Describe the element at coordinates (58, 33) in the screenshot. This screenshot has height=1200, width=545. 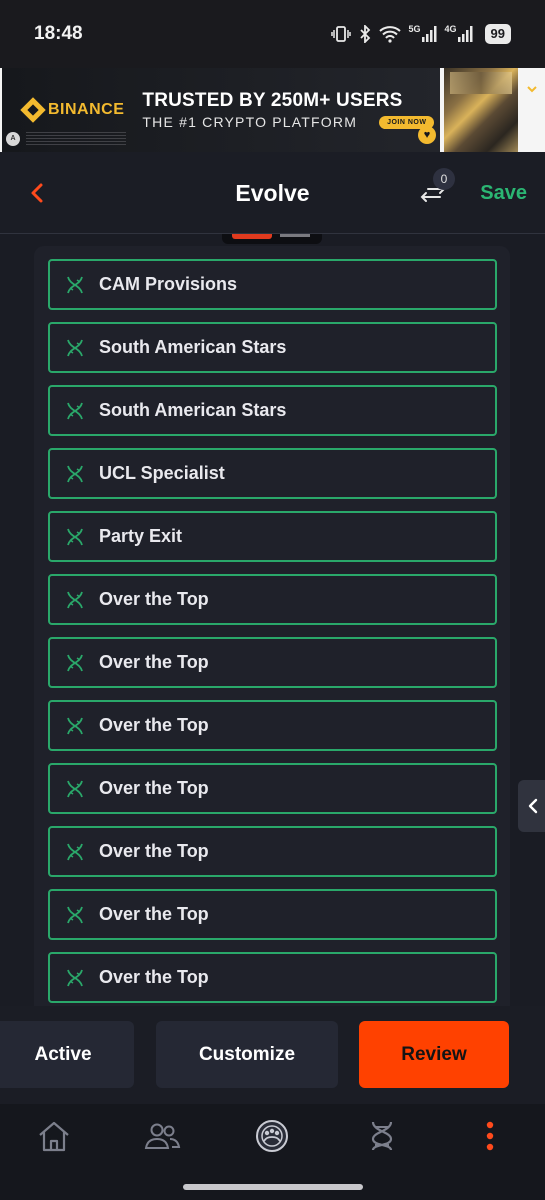
I see `status-time: 18:48` at that location.